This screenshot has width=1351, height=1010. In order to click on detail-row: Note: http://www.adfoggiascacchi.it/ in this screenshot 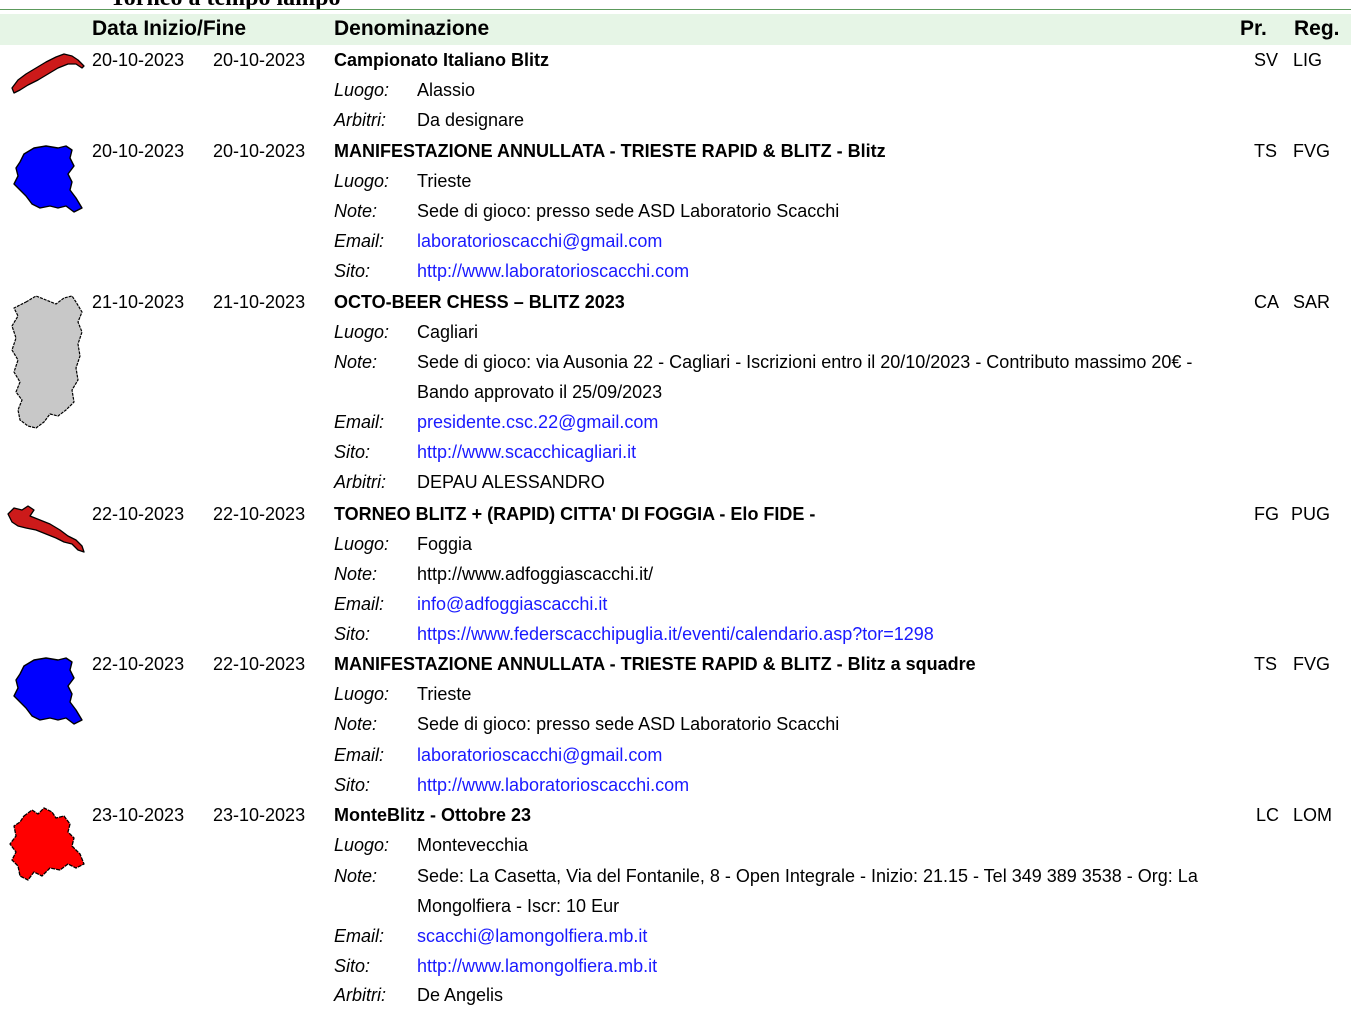, I will do `click(675, 574)`.